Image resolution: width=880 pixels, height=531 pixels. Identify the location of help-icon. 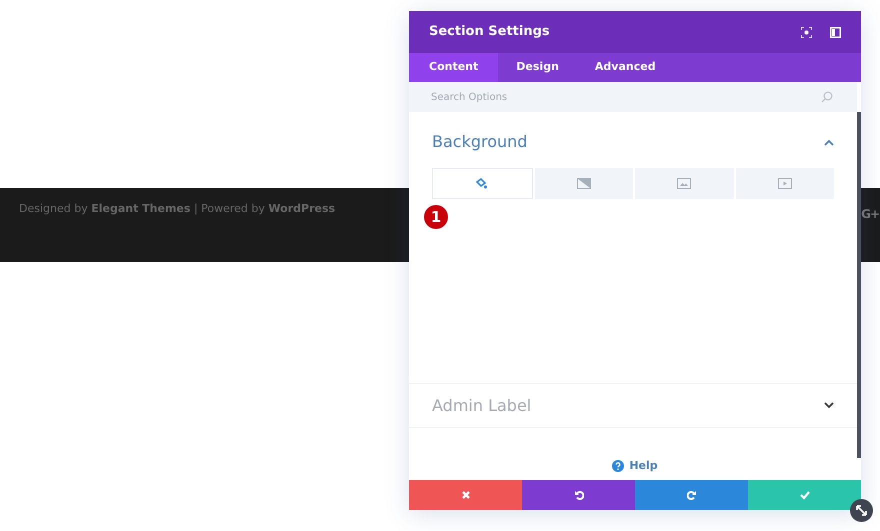
(618, 466).